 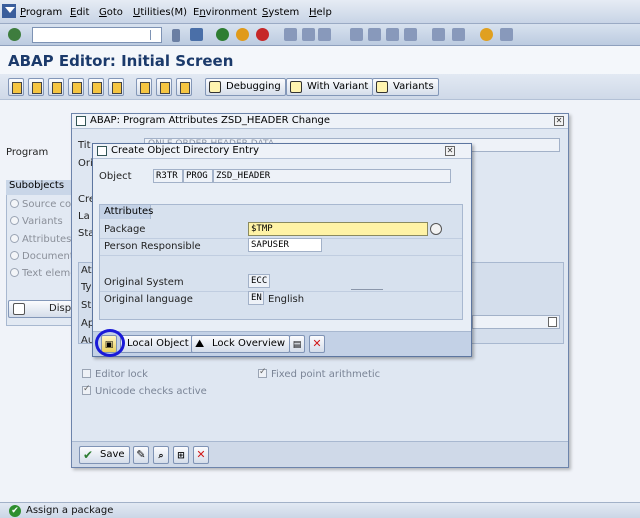 I want to click on menu-system: System, so click(x=280, y=12).